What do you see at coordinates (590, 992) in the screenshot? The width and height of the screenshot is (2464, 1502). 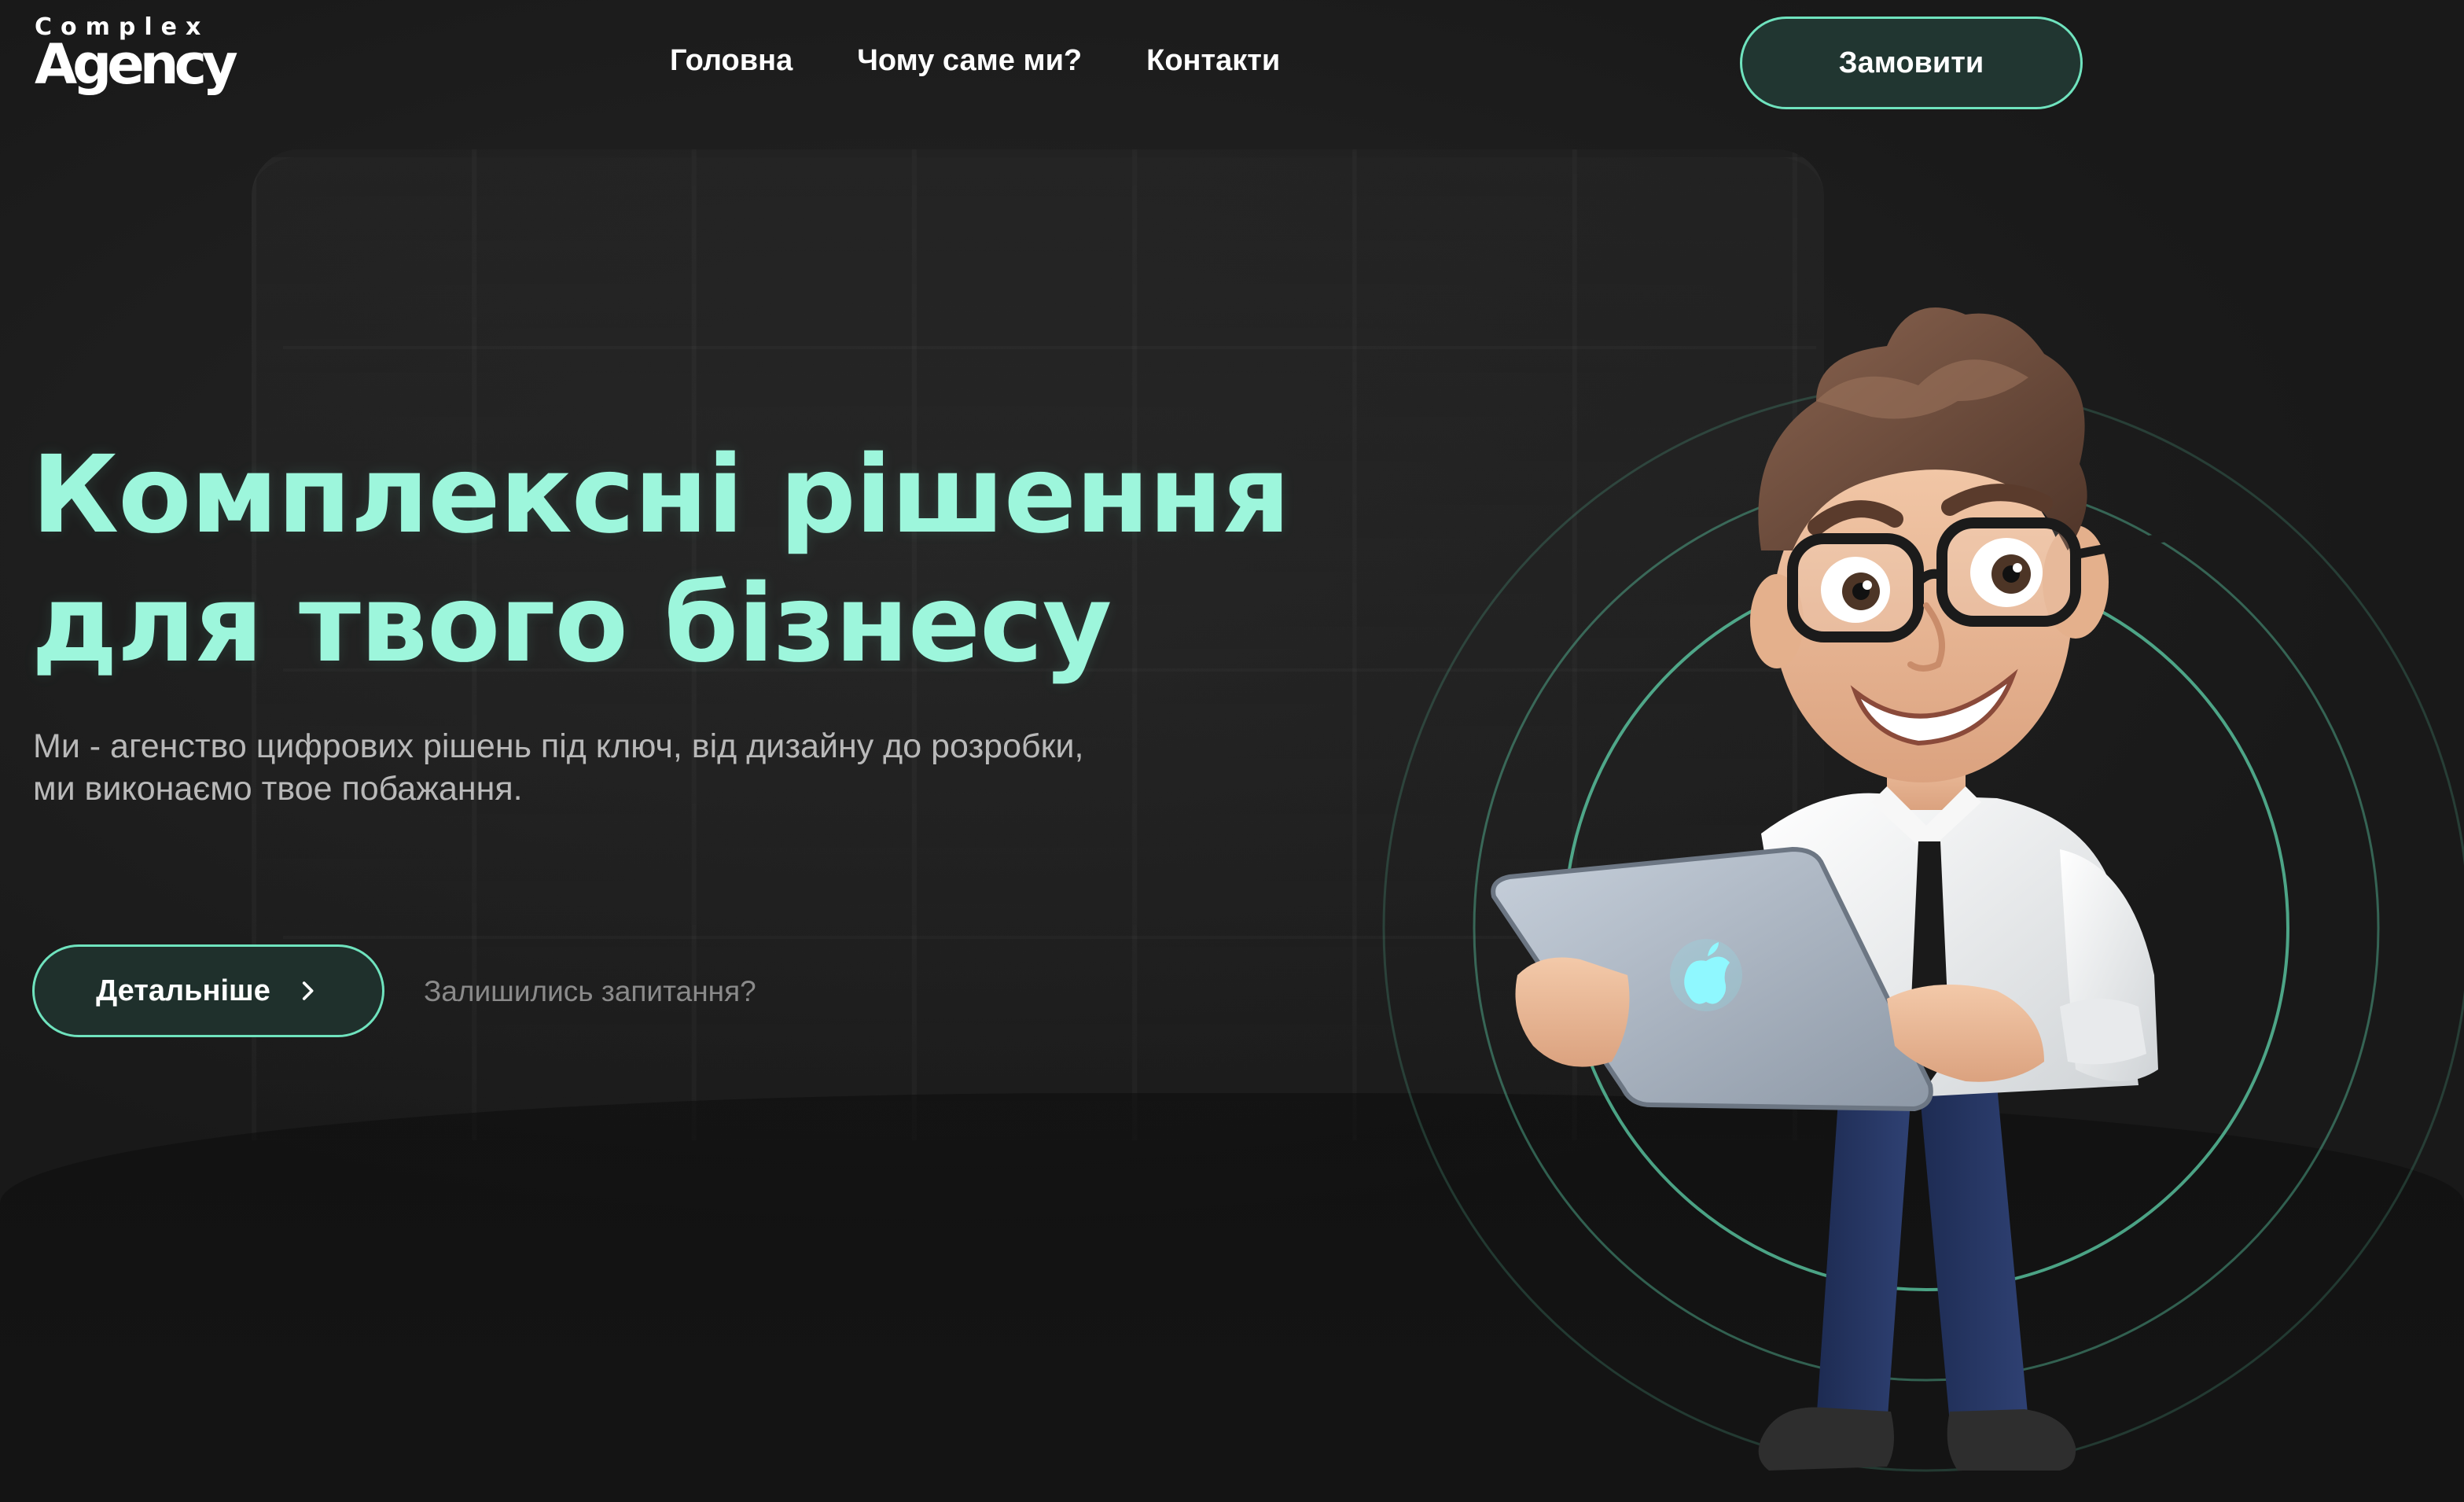 I see `questions-link: Залишились запитання?` at bounding box center [590, 992].